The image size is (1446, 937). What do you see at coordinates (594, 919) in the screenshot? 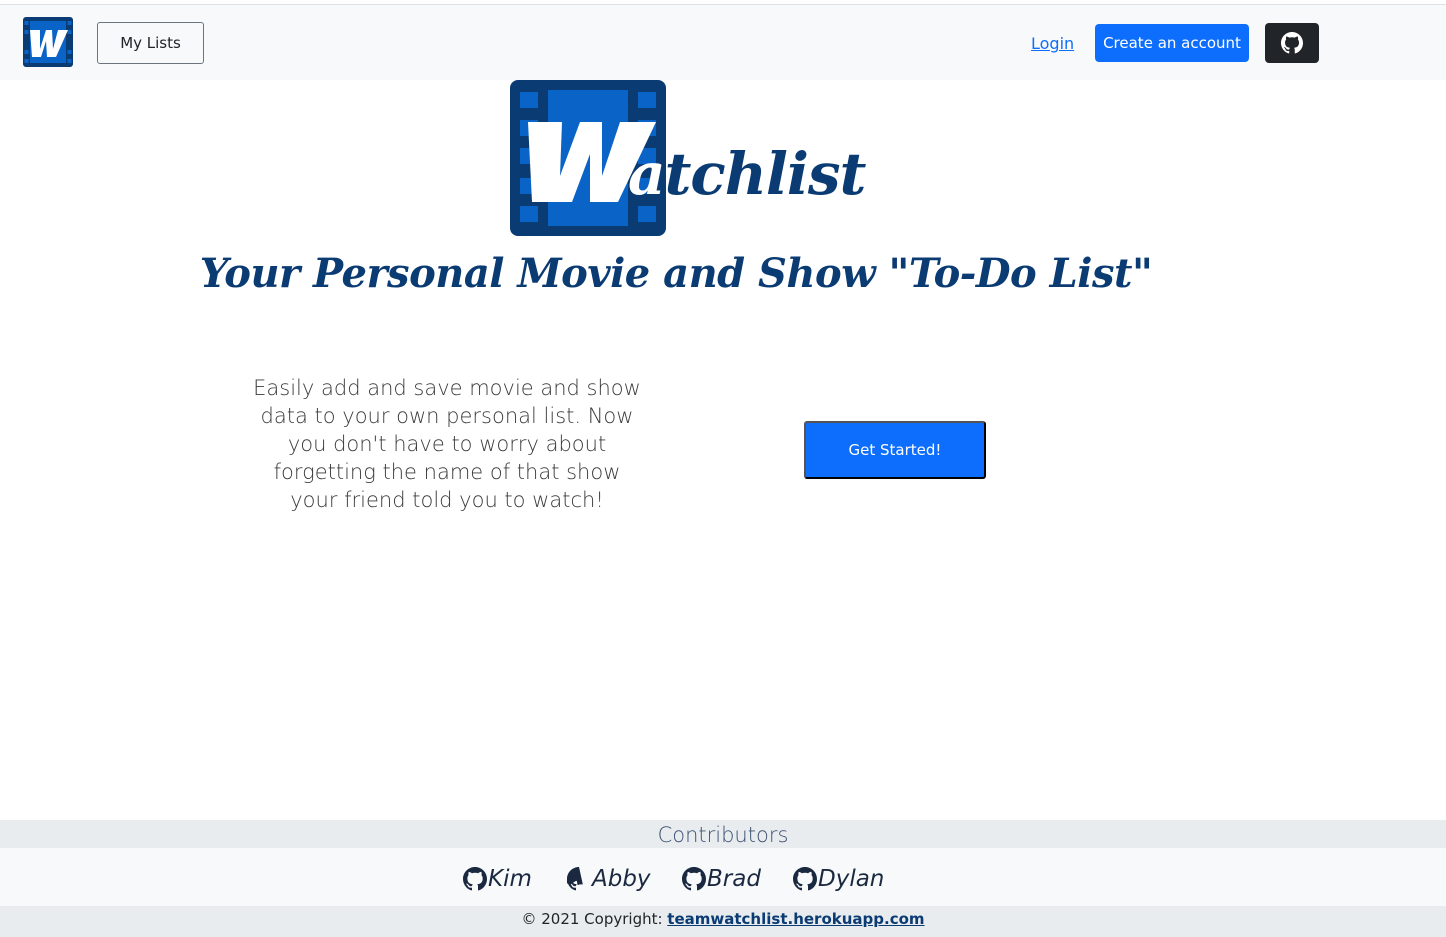
I see `copyright-text: © 2021 Copyright:` at bounding box center [594, 919].